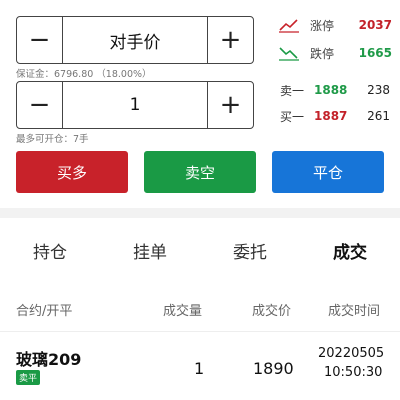 This screenshot has height=400, width=400. What do you see at coordinates (230, 105) in the screenshot?
I see `quantity-plus-button: +` at bounding box center [230, 105].